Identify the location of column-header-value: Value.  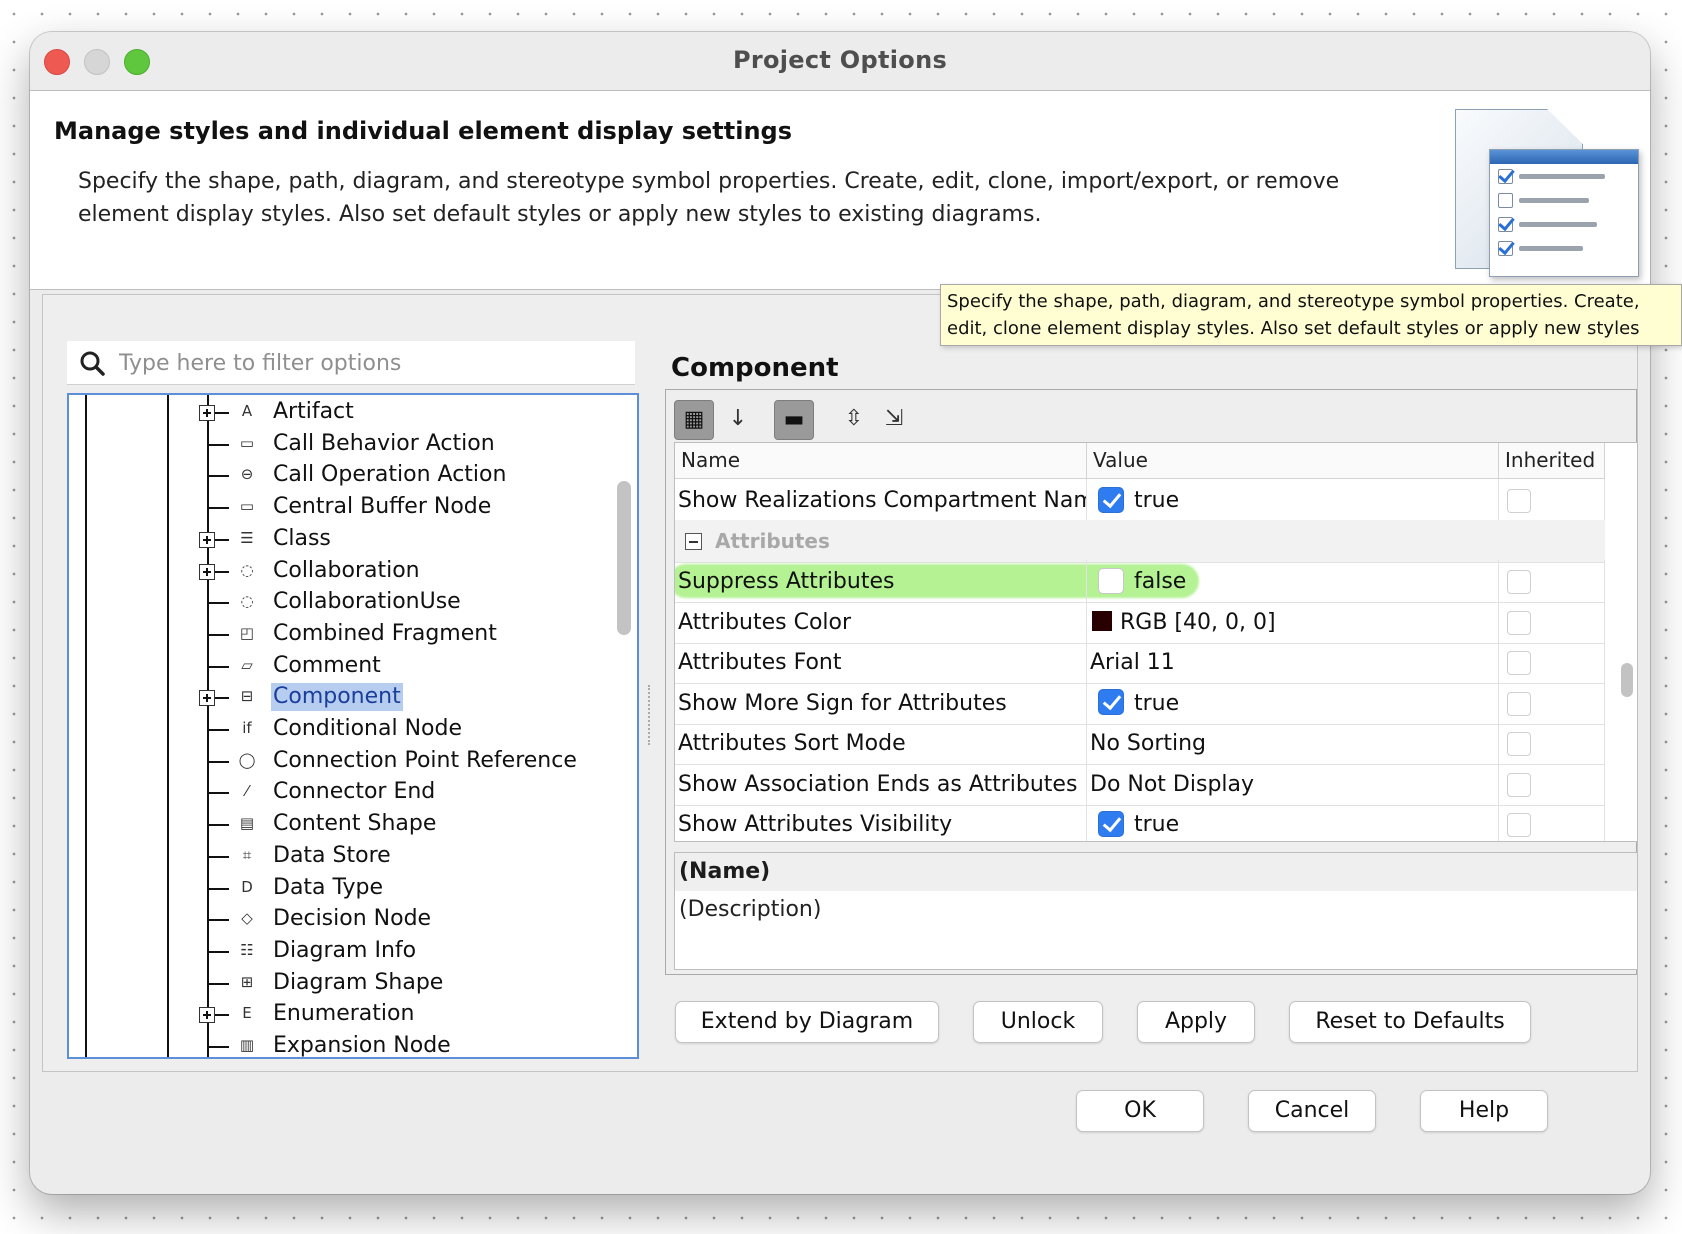
(1293, 461).